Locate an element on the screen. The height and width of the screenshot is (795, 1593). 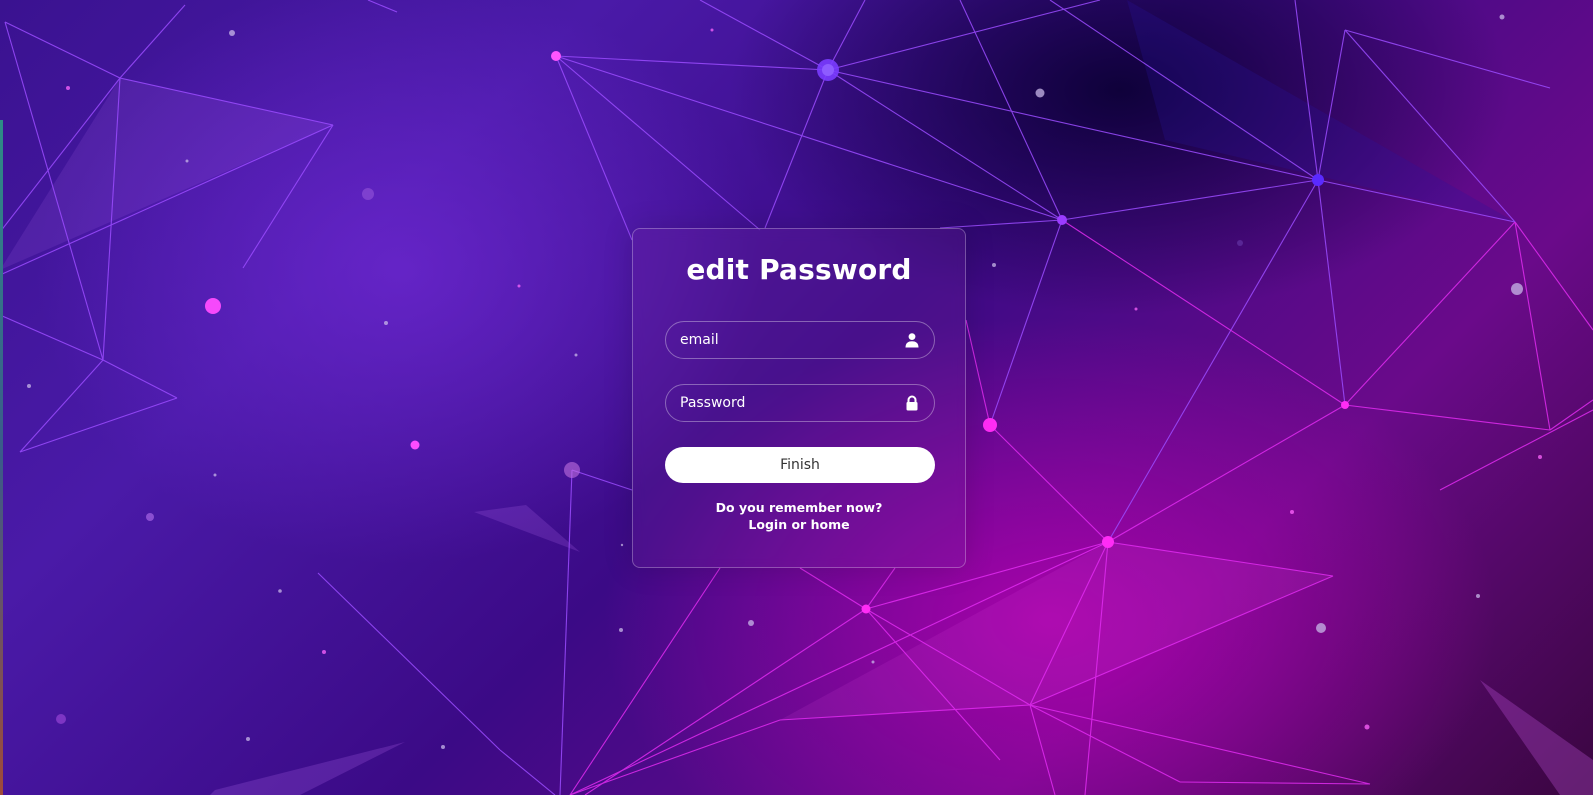
remember-prompt: Do you remember now? Login or home is located at coordinates (799, 516).